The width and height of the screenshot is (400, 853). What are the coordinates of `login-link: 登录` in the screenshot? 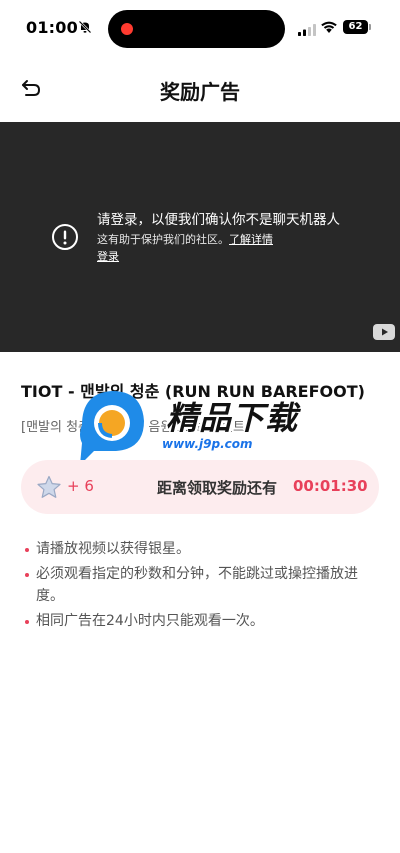 It's located at (108, 256).